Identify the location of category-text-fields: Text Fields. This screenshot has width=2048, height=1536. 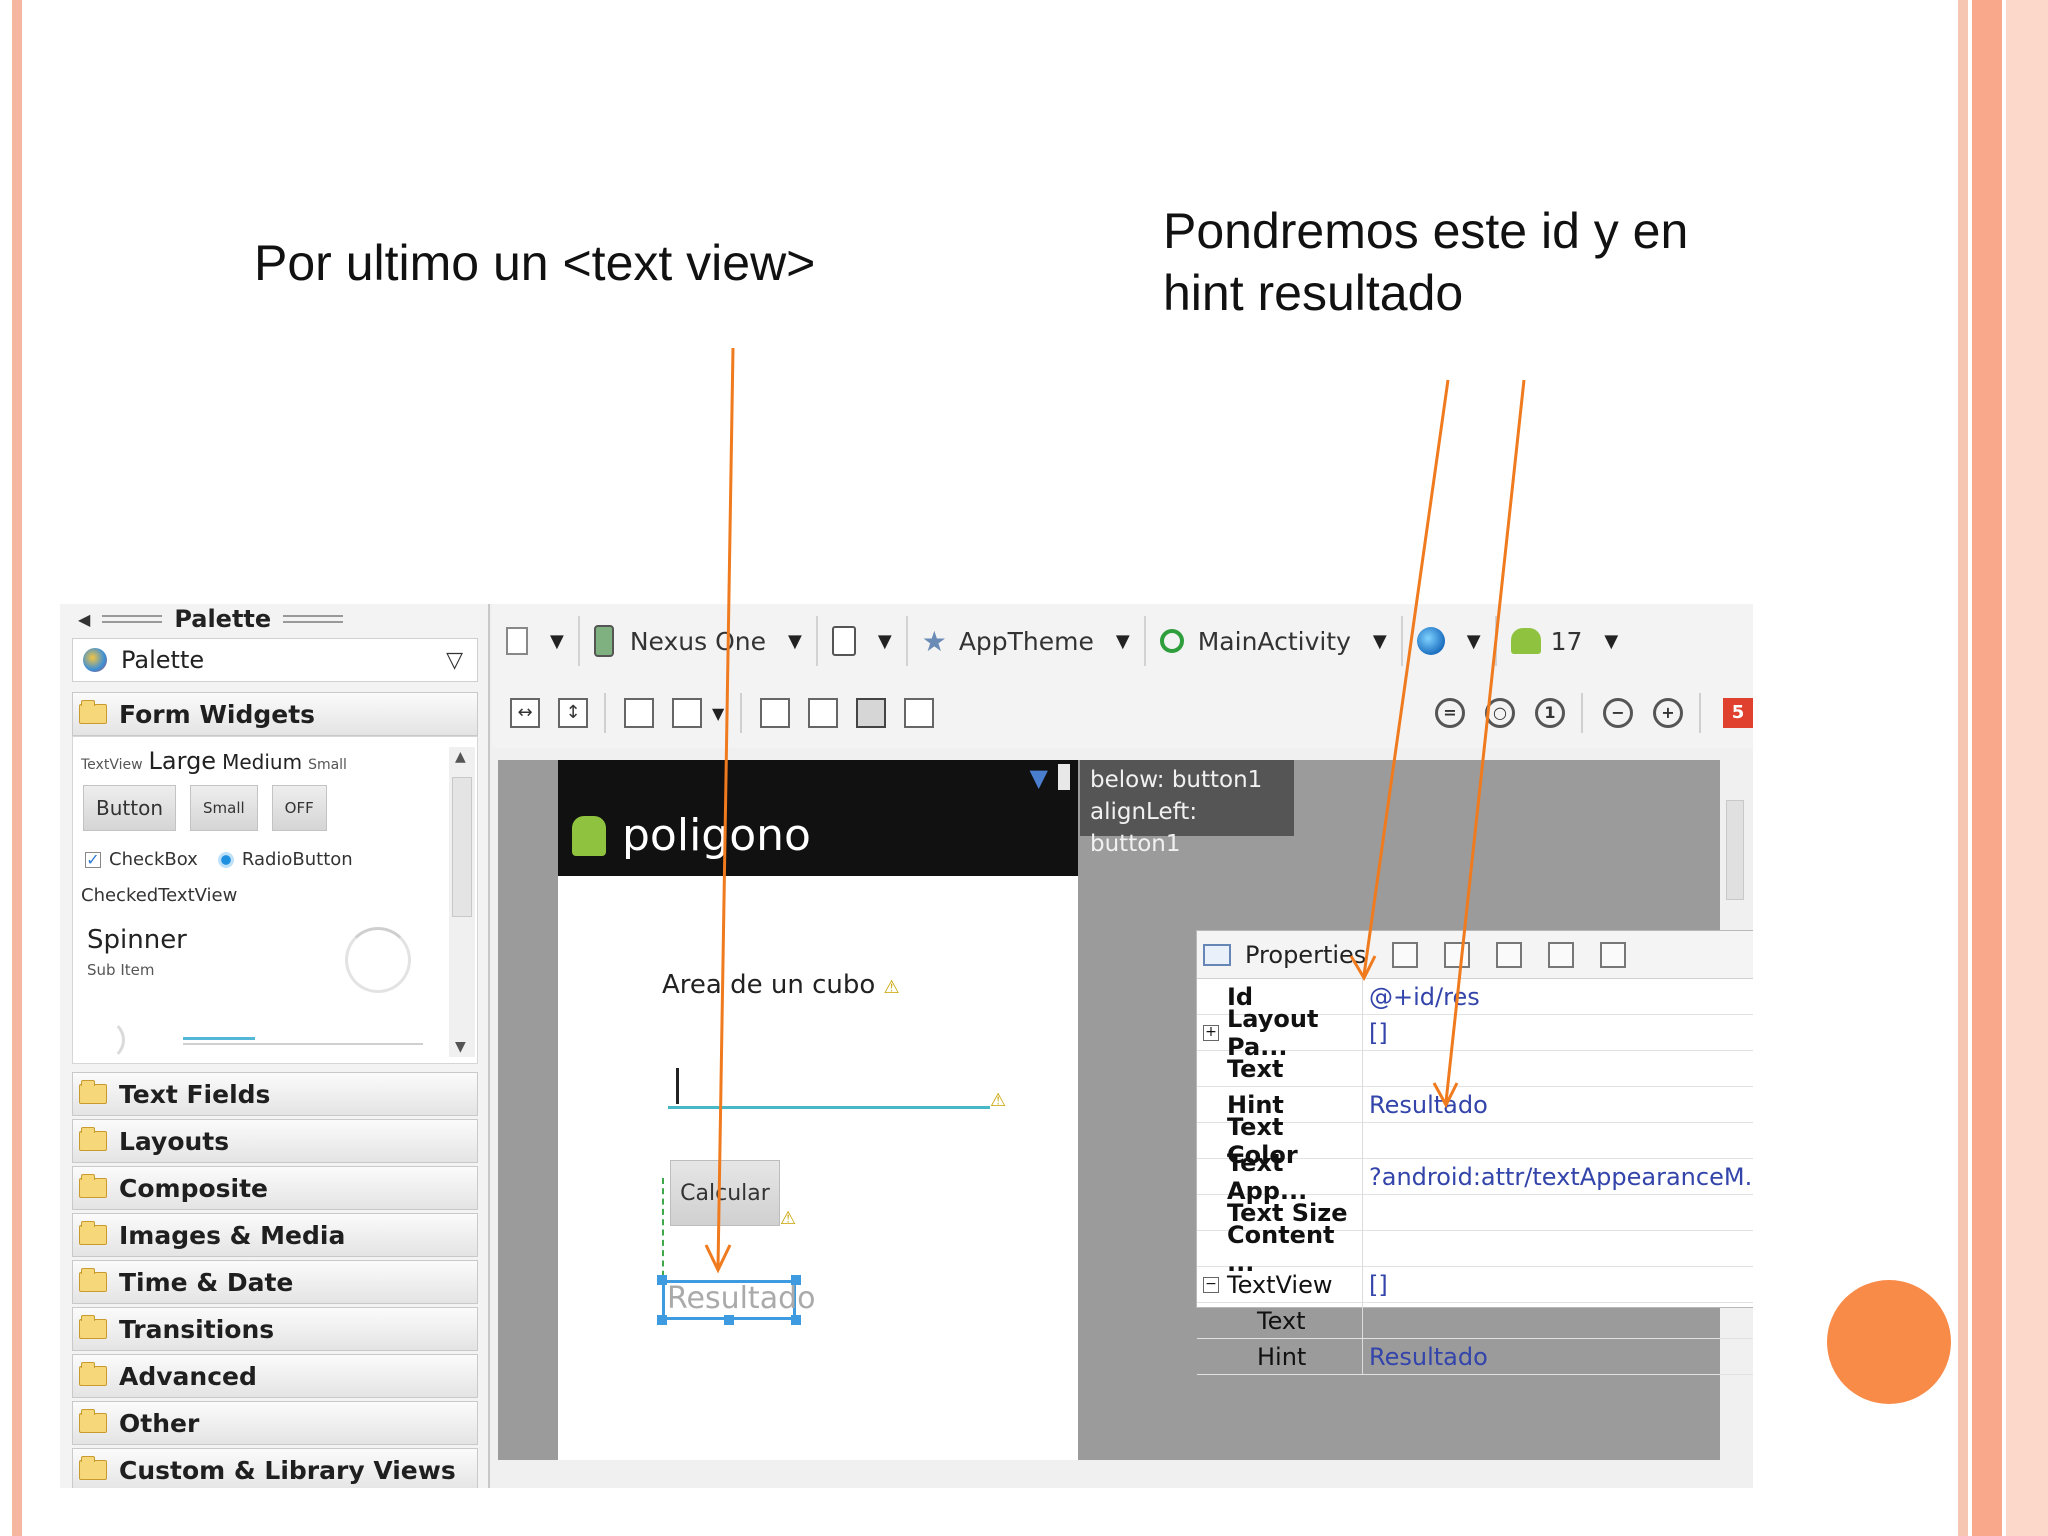
(275, 1094).